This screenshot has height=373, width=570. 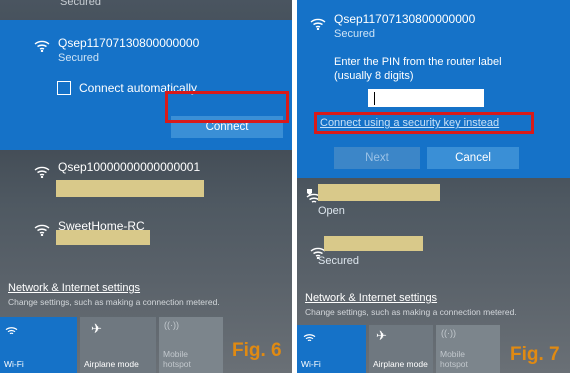 I want to click on network-status: Secured, so click(x=338, y=261).